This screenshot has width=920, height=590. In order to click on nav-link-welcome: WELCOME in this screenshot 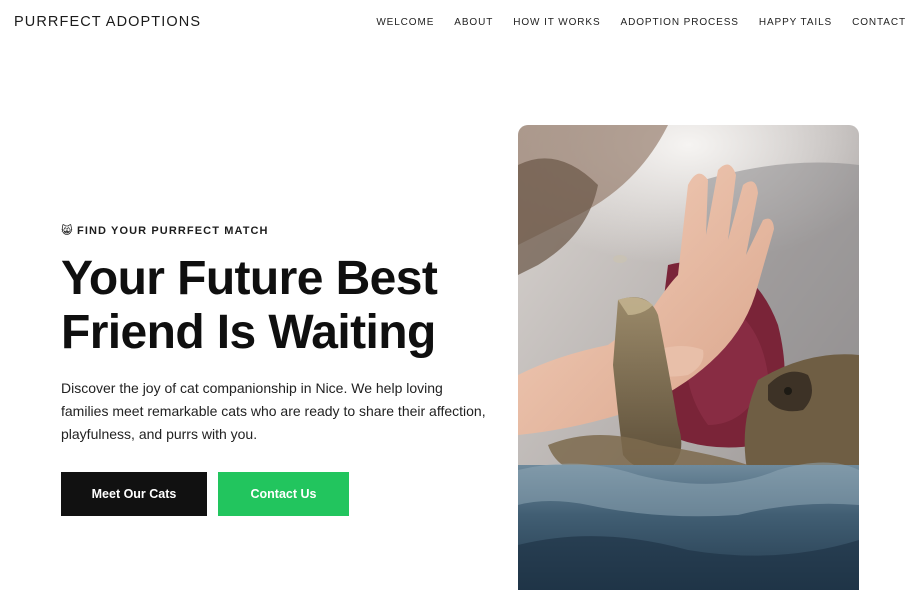, I will do `click(405, 22)`.